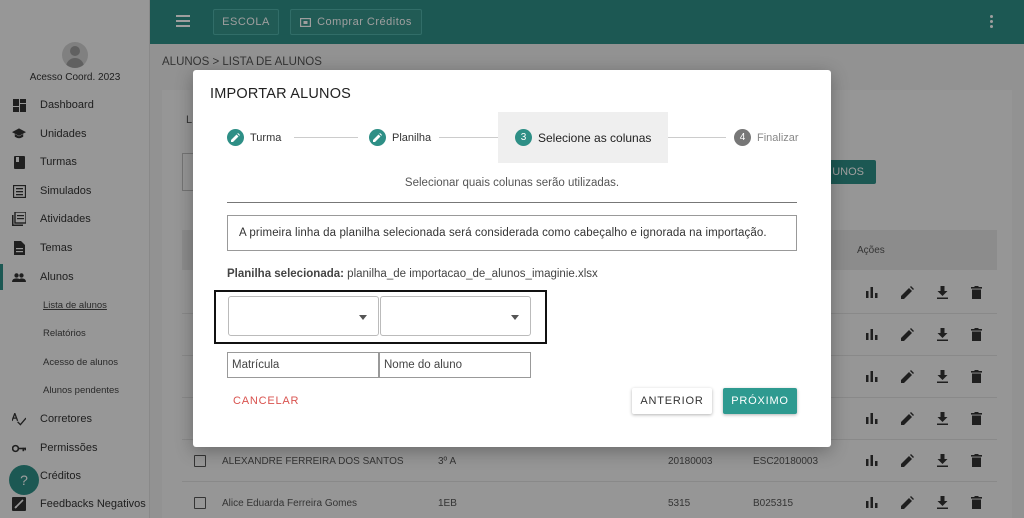  What do you see at coordinates (595, 137) in the screenshot?
I see `step-label: Selecione as colunas` at bounding box center [595, 137].